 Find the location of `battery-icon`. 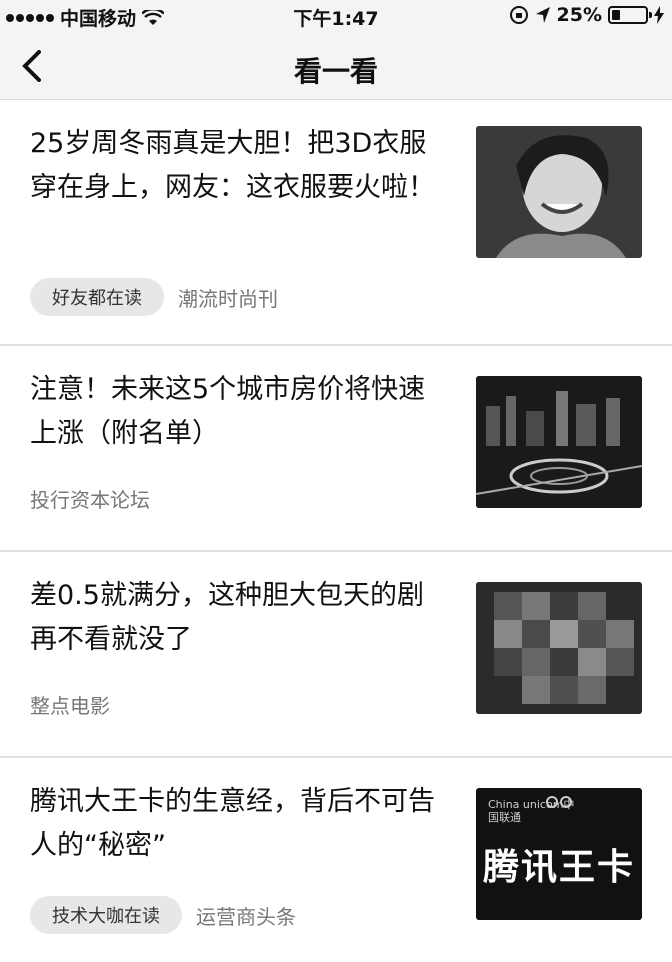

battery-icon is located at coordinates (630, 15).